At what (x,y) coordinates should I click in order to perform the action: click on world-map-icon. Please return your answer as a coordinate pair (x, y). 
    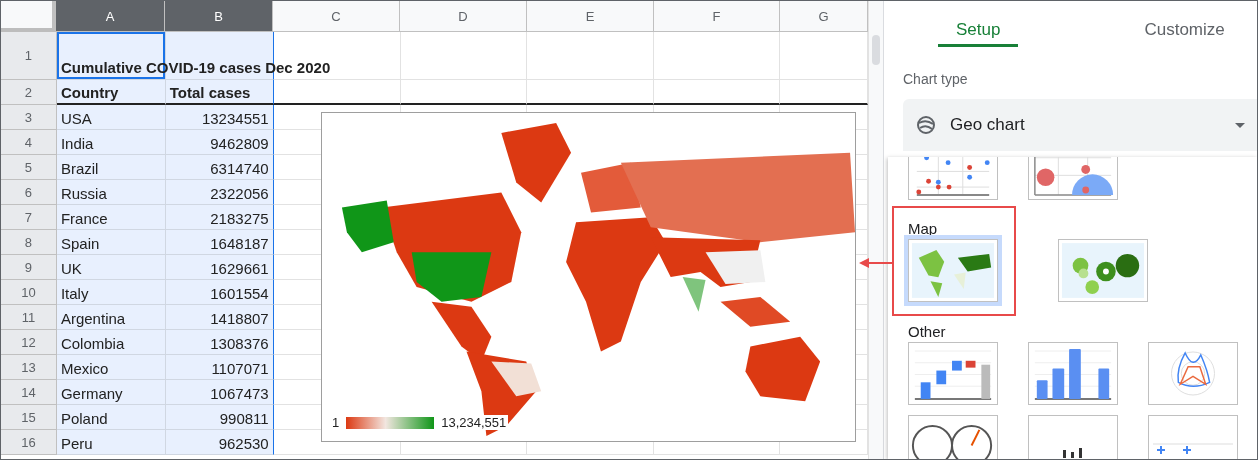
    Looking at the image, I should click on (953, 270).